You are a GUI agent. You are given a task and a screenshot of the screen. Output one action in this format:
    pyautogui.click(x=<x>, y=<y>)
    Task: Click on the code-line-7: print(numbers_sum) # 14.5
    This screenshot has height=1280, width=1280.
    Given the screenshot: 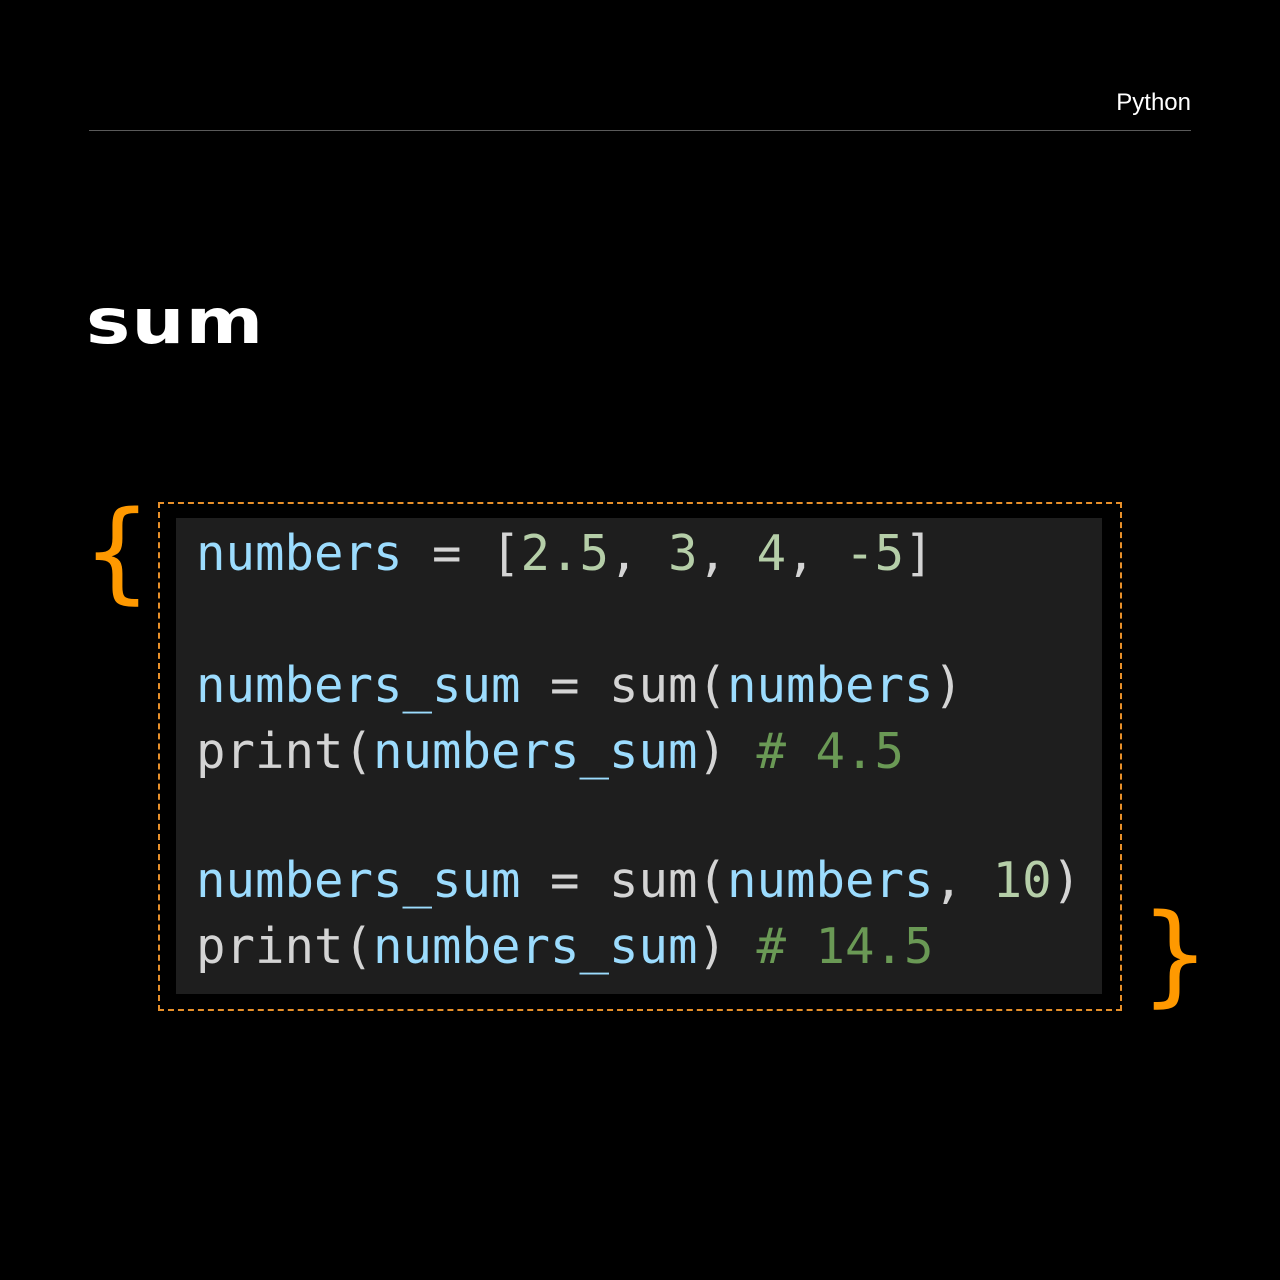 What is the action you would take?
    pyautogui.click(x=565, y=947)
    